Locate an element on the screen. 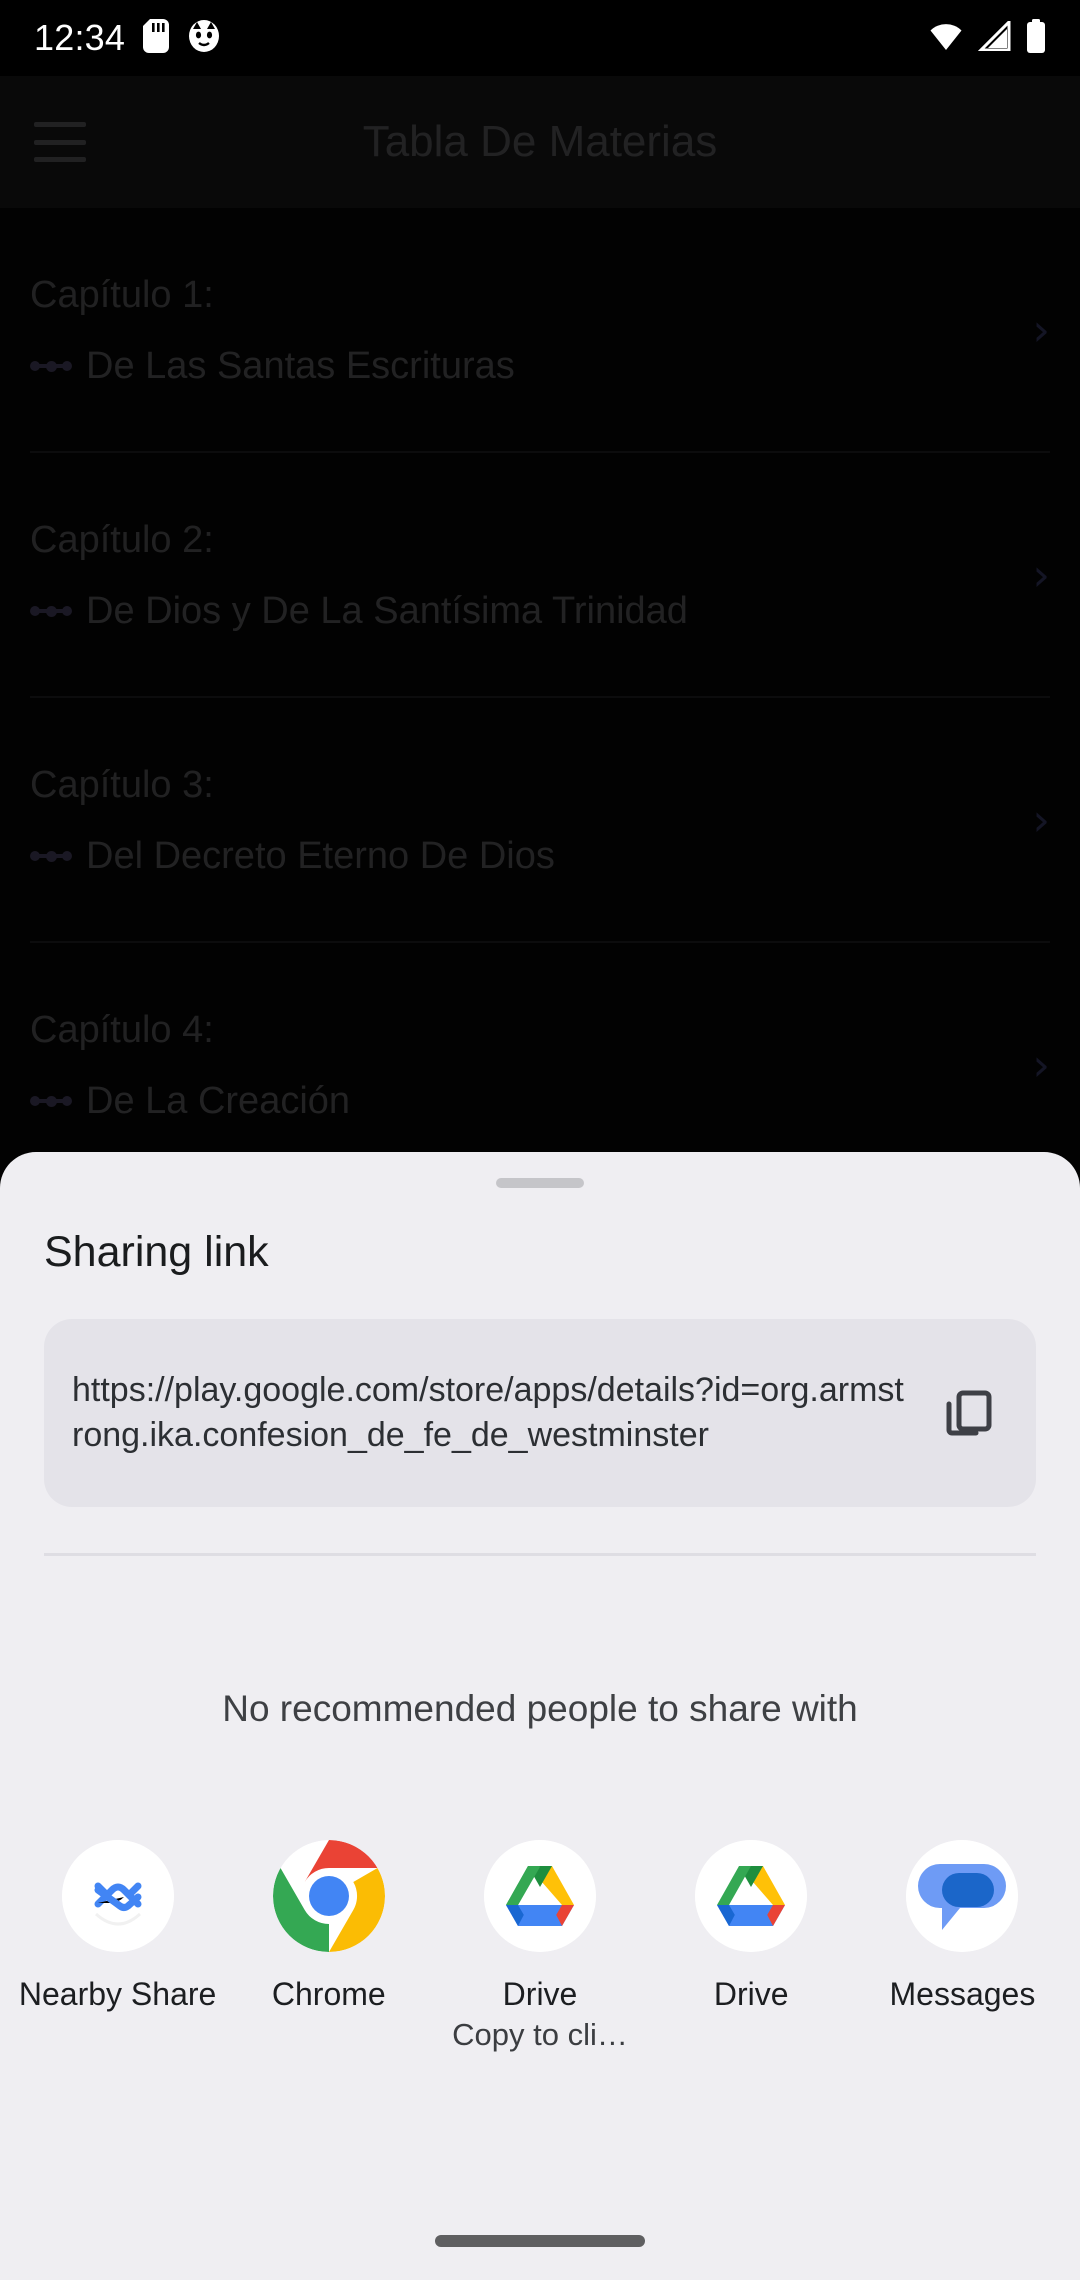 The width and height of the screenshot is (1080, 2280). home-gesture-pill is located at coordinates (540, 2241).